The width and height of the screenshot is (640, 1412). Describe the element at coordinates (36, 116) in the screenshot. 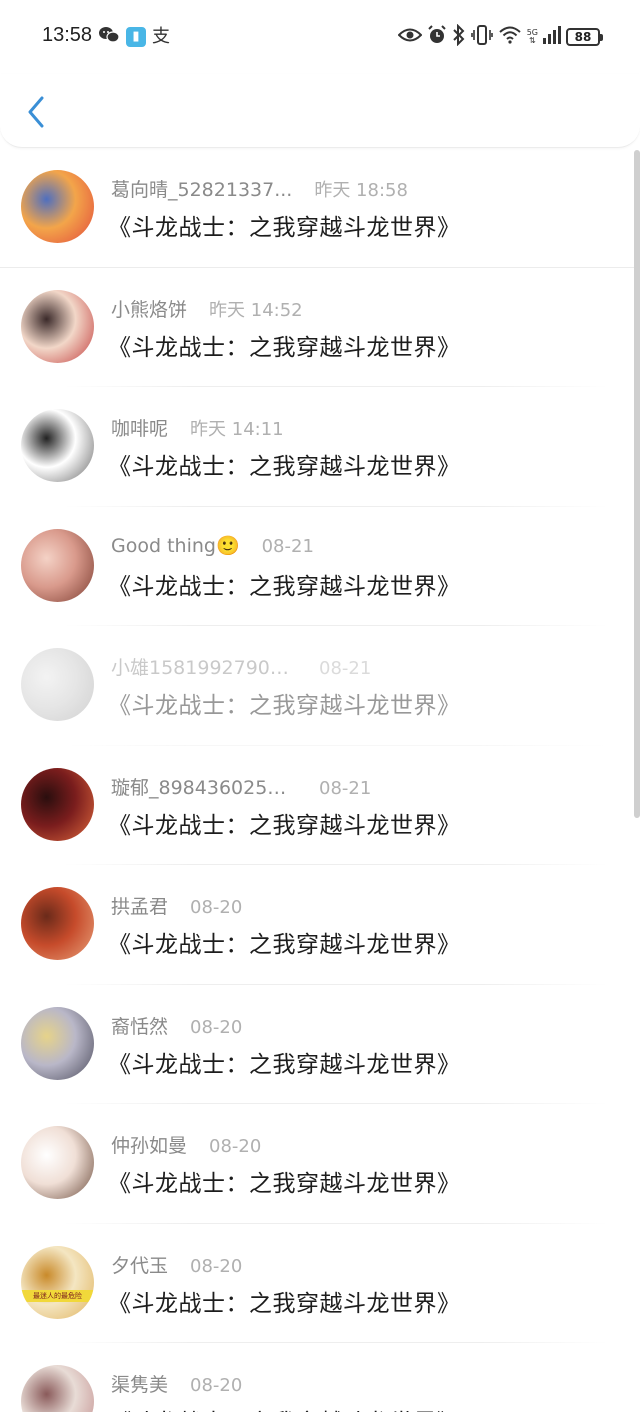

I see `chevron-left-icon` at that location.